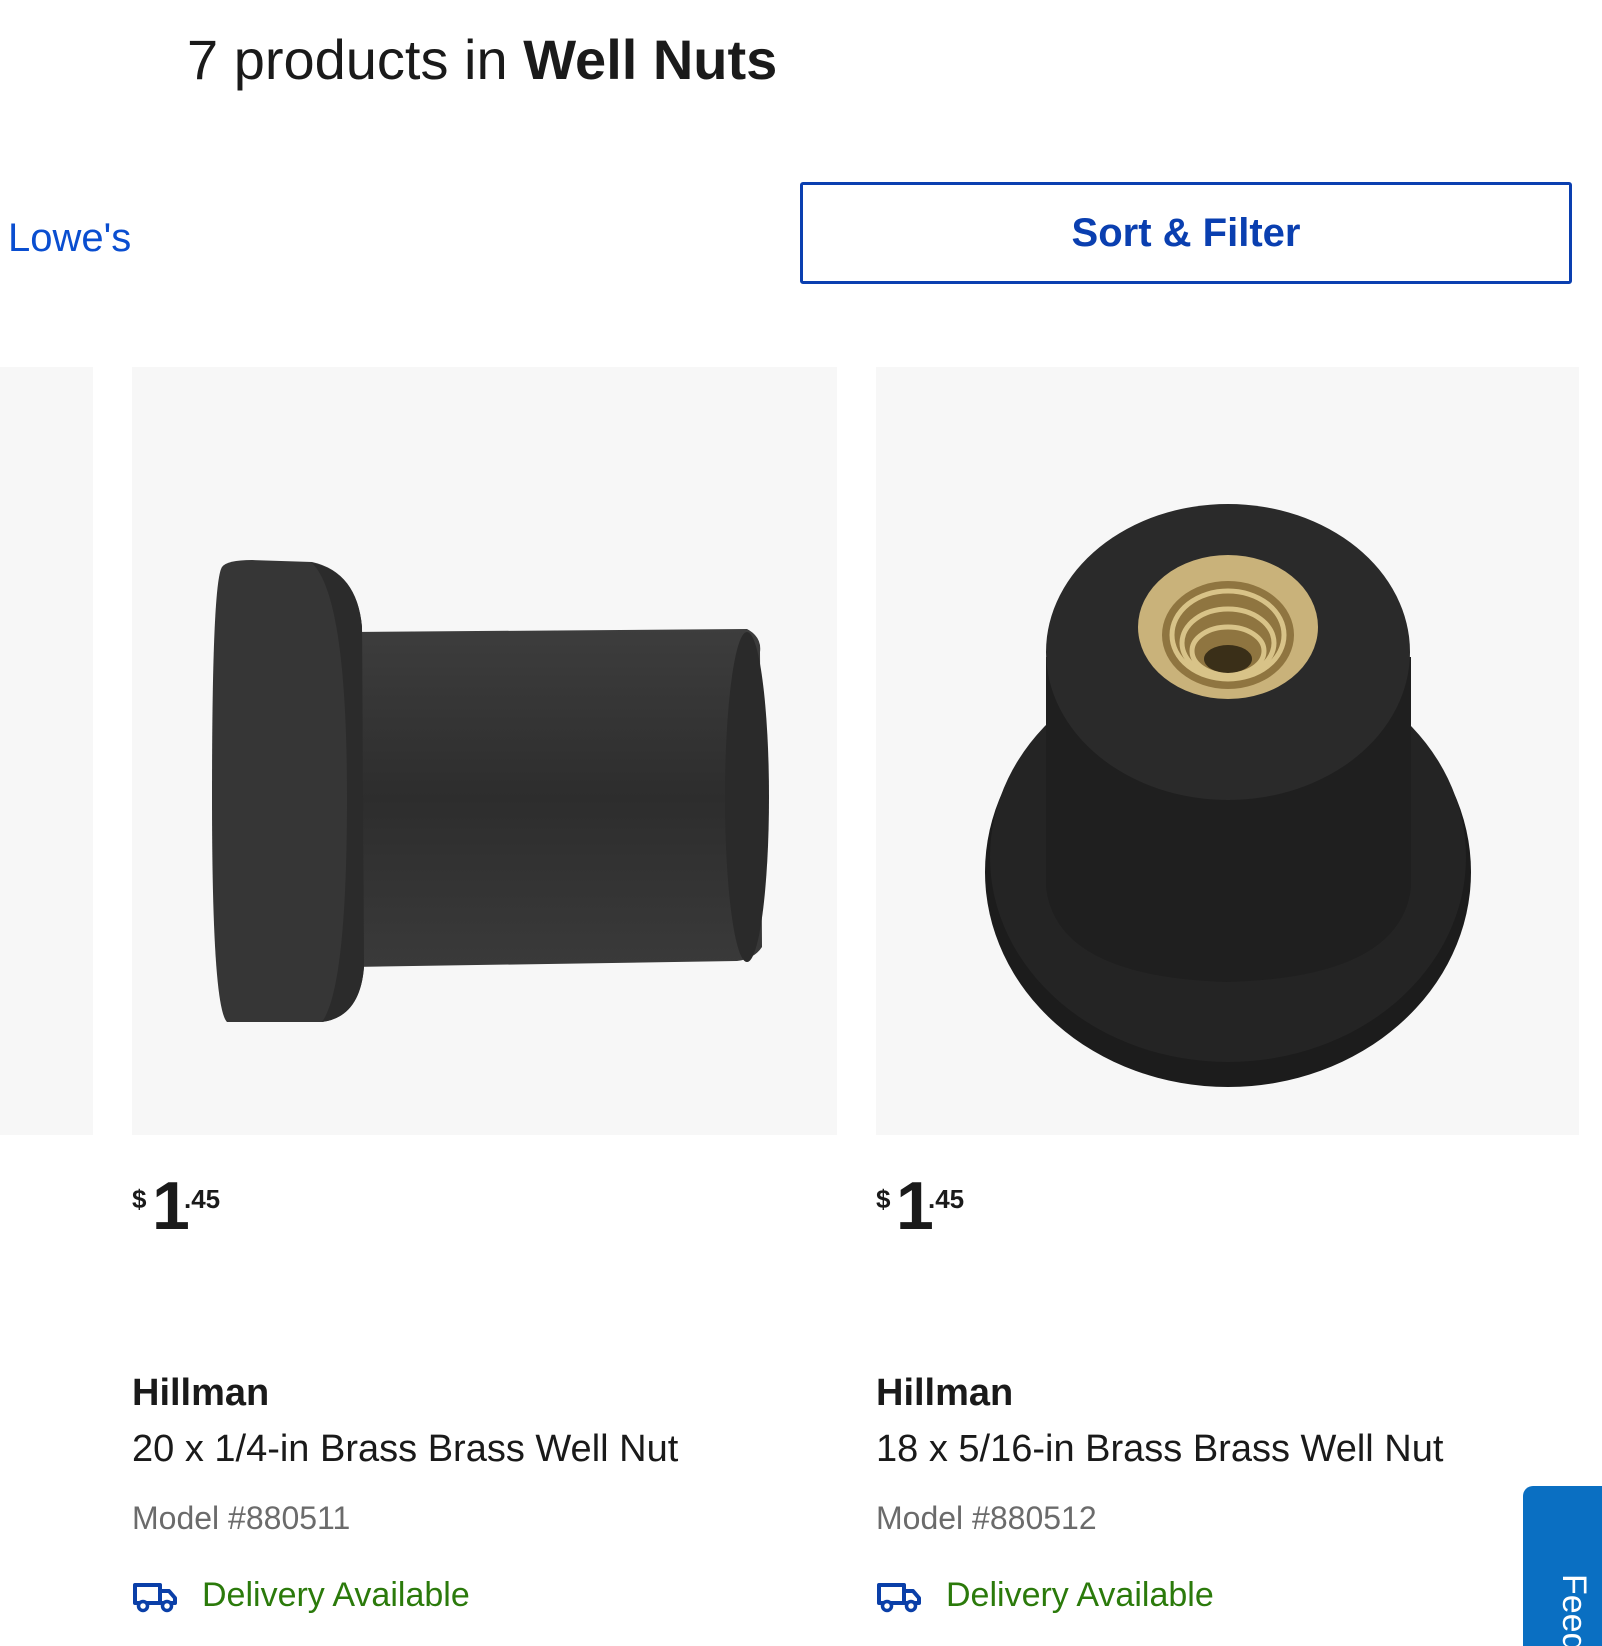 The height and width of the screenshot is (1646, 1602). I want to click on page-heading: 7 products in Well Nuts, so click(482, 60).